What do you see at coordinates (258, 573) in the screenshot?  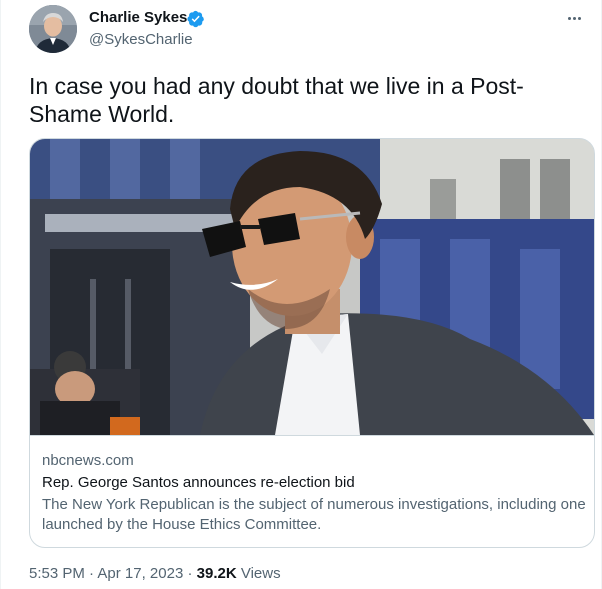 I see `views-label: Views` at bounding box center [258, 573].